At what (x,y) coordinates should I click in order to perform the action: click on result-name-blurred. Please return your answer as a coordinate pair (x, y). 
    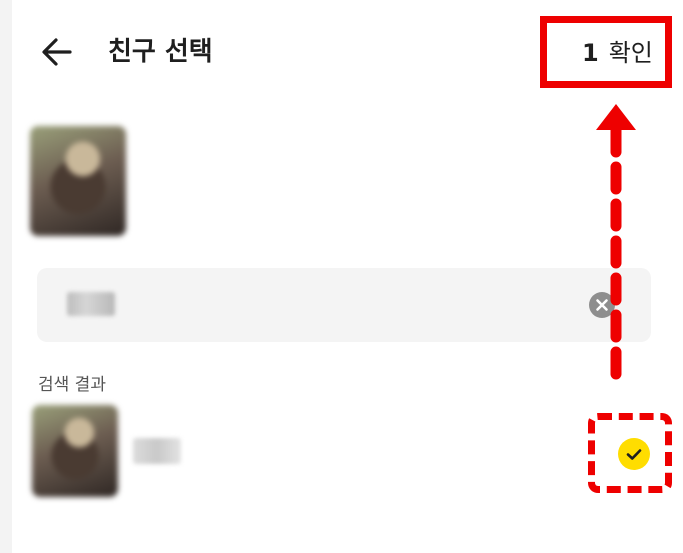
    Looking at the image, I should click on (157, 451).